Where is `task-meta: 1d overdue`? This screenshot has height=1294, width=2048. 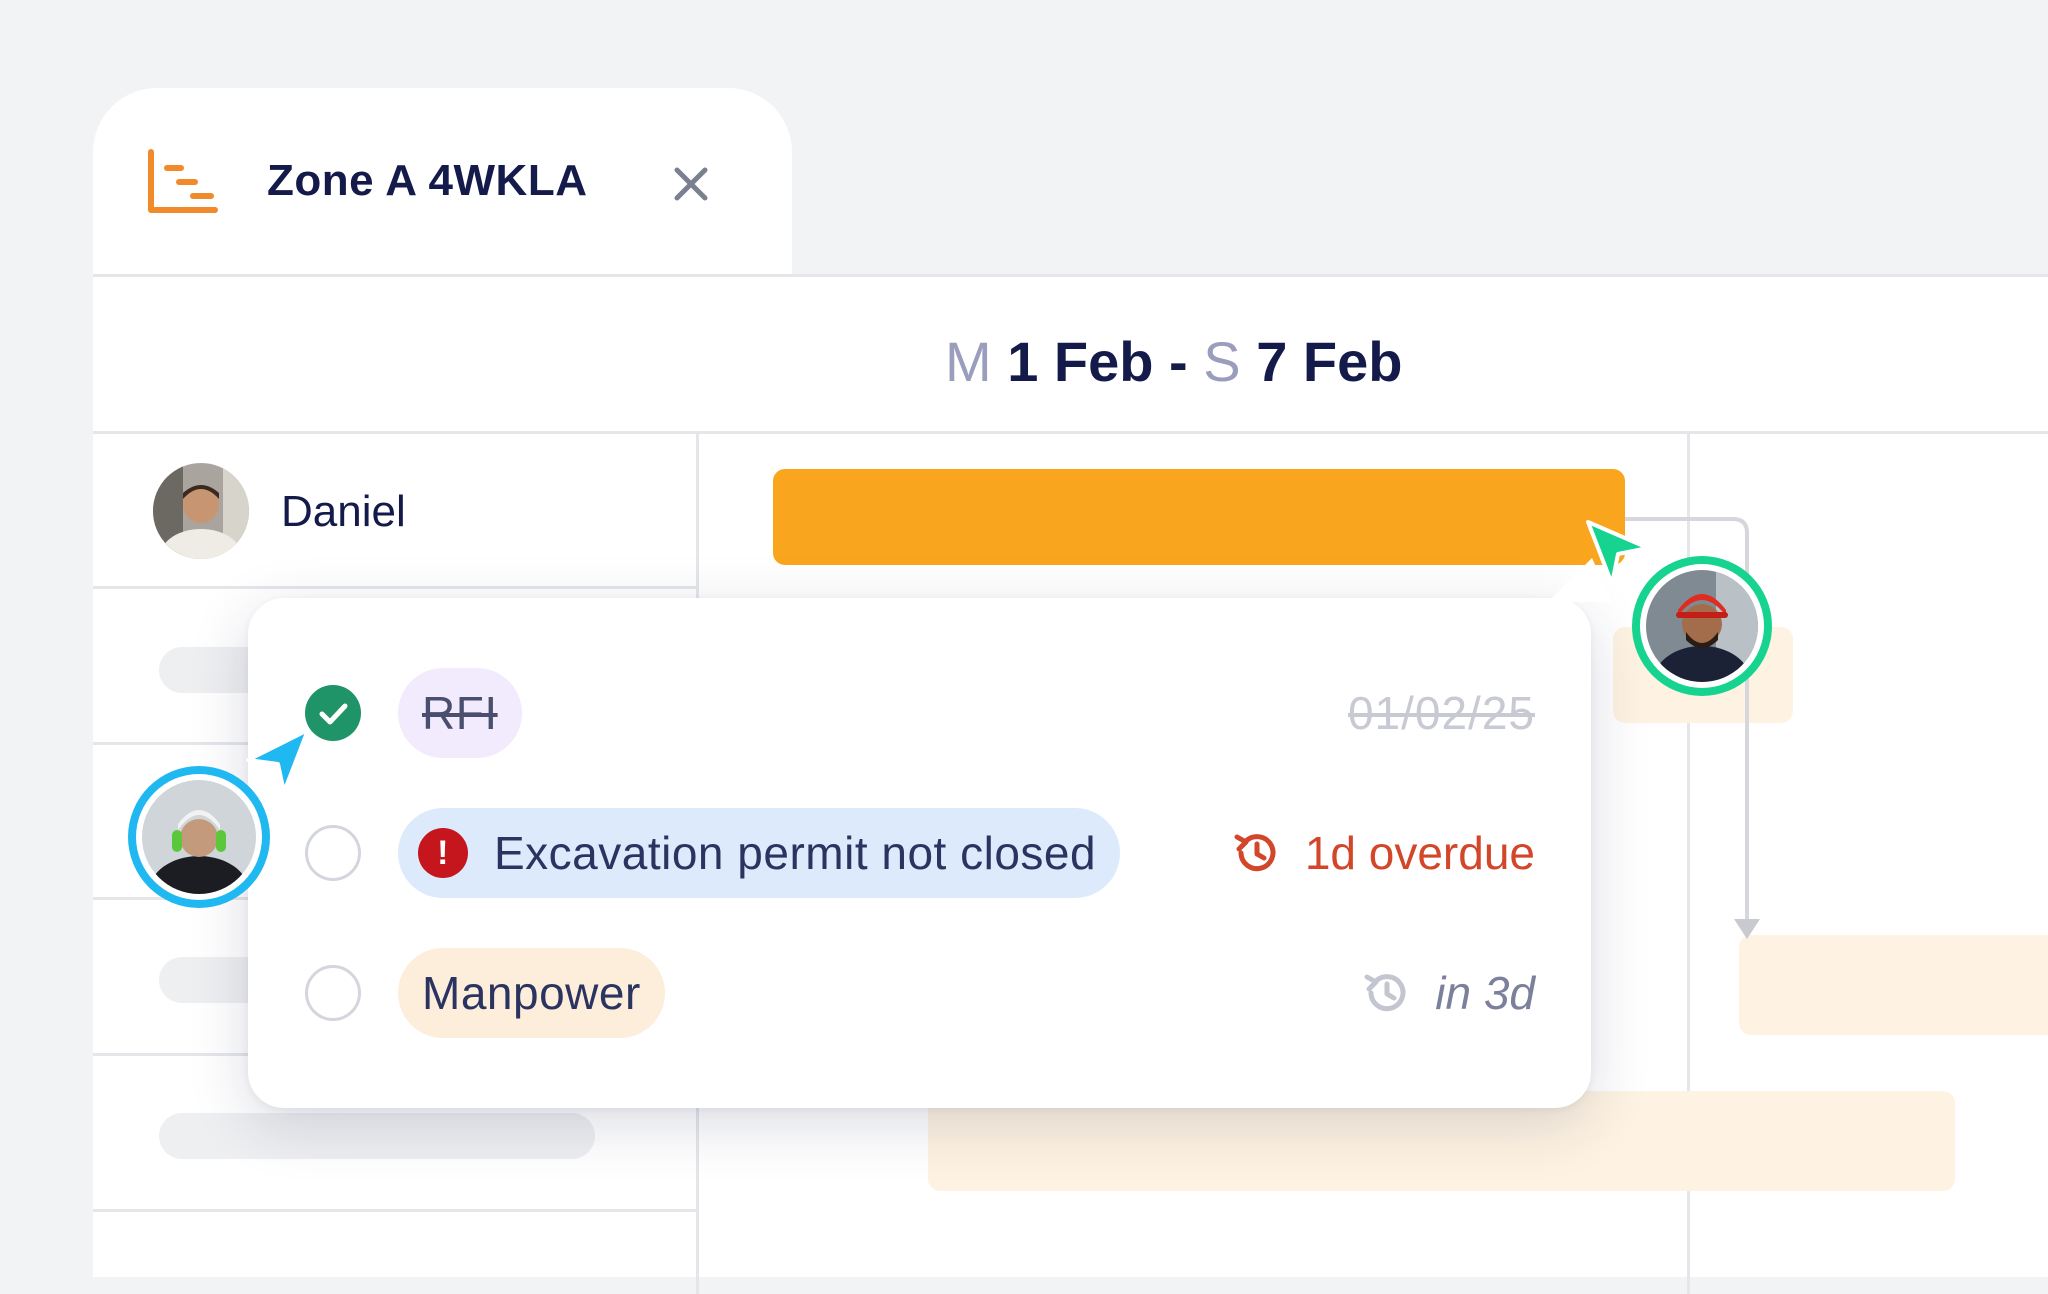
task-meta: 1d overdue is located at coordinates (1383, 853).